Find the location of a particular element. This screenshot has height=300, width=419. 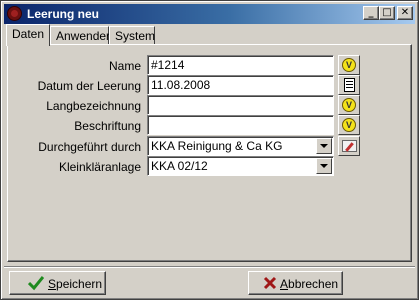

edit-icon is located at coordinates (349, 146).